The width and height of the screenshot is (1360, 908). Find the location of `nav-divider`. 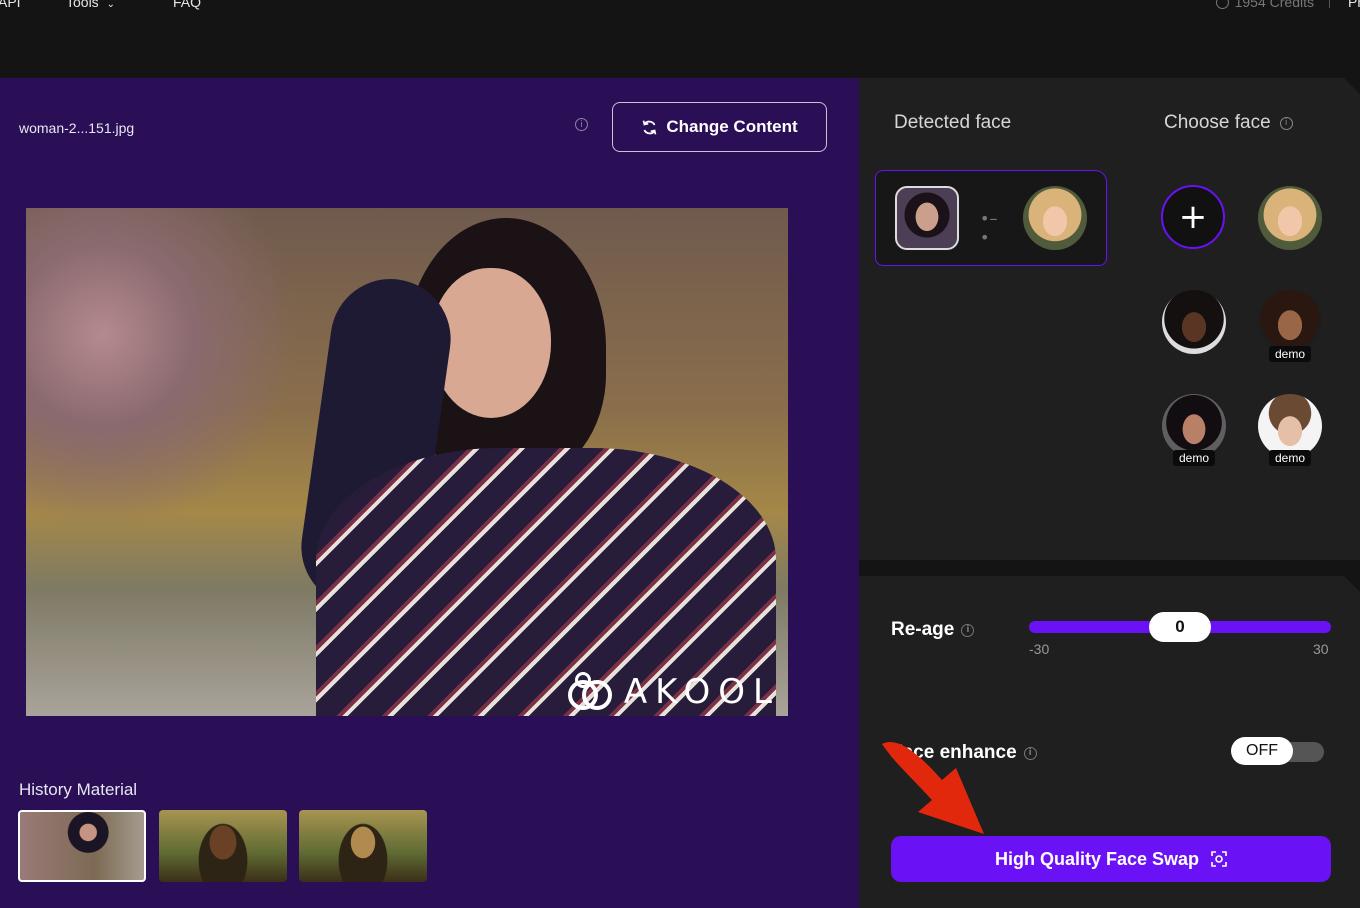

nav-divider is located at coordinates (1329, 4).